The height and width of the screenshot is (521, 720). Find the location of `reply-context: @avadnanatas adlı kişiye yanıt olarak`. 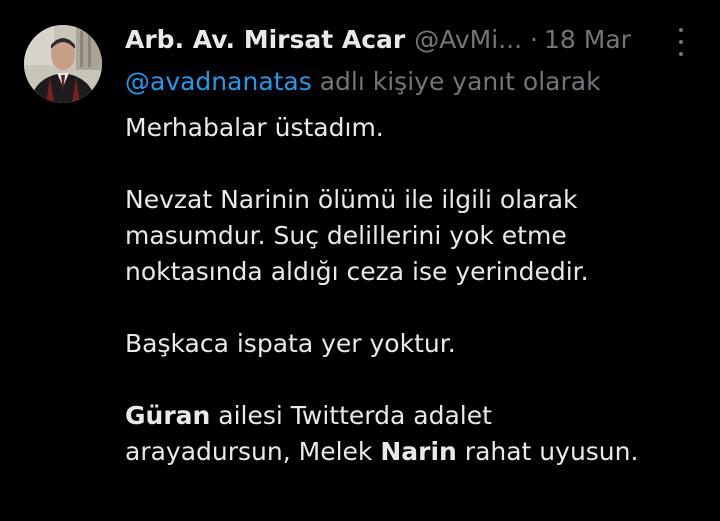

reply-context: @avadnanatas adlı kişiye yanıt olarak is located at coordinates (363, 82).